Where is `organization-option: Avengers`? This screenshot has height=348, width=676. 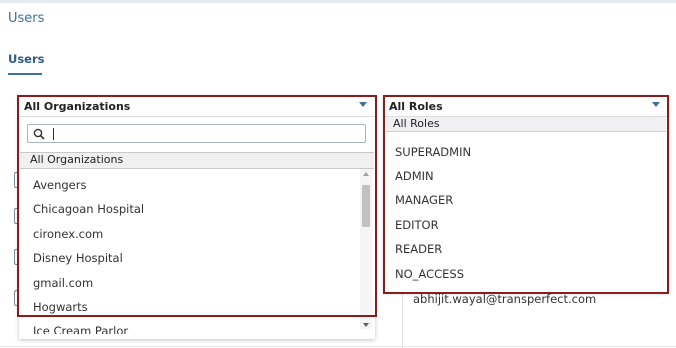
organization-option: Avengers is located at coordinates (59, 185).